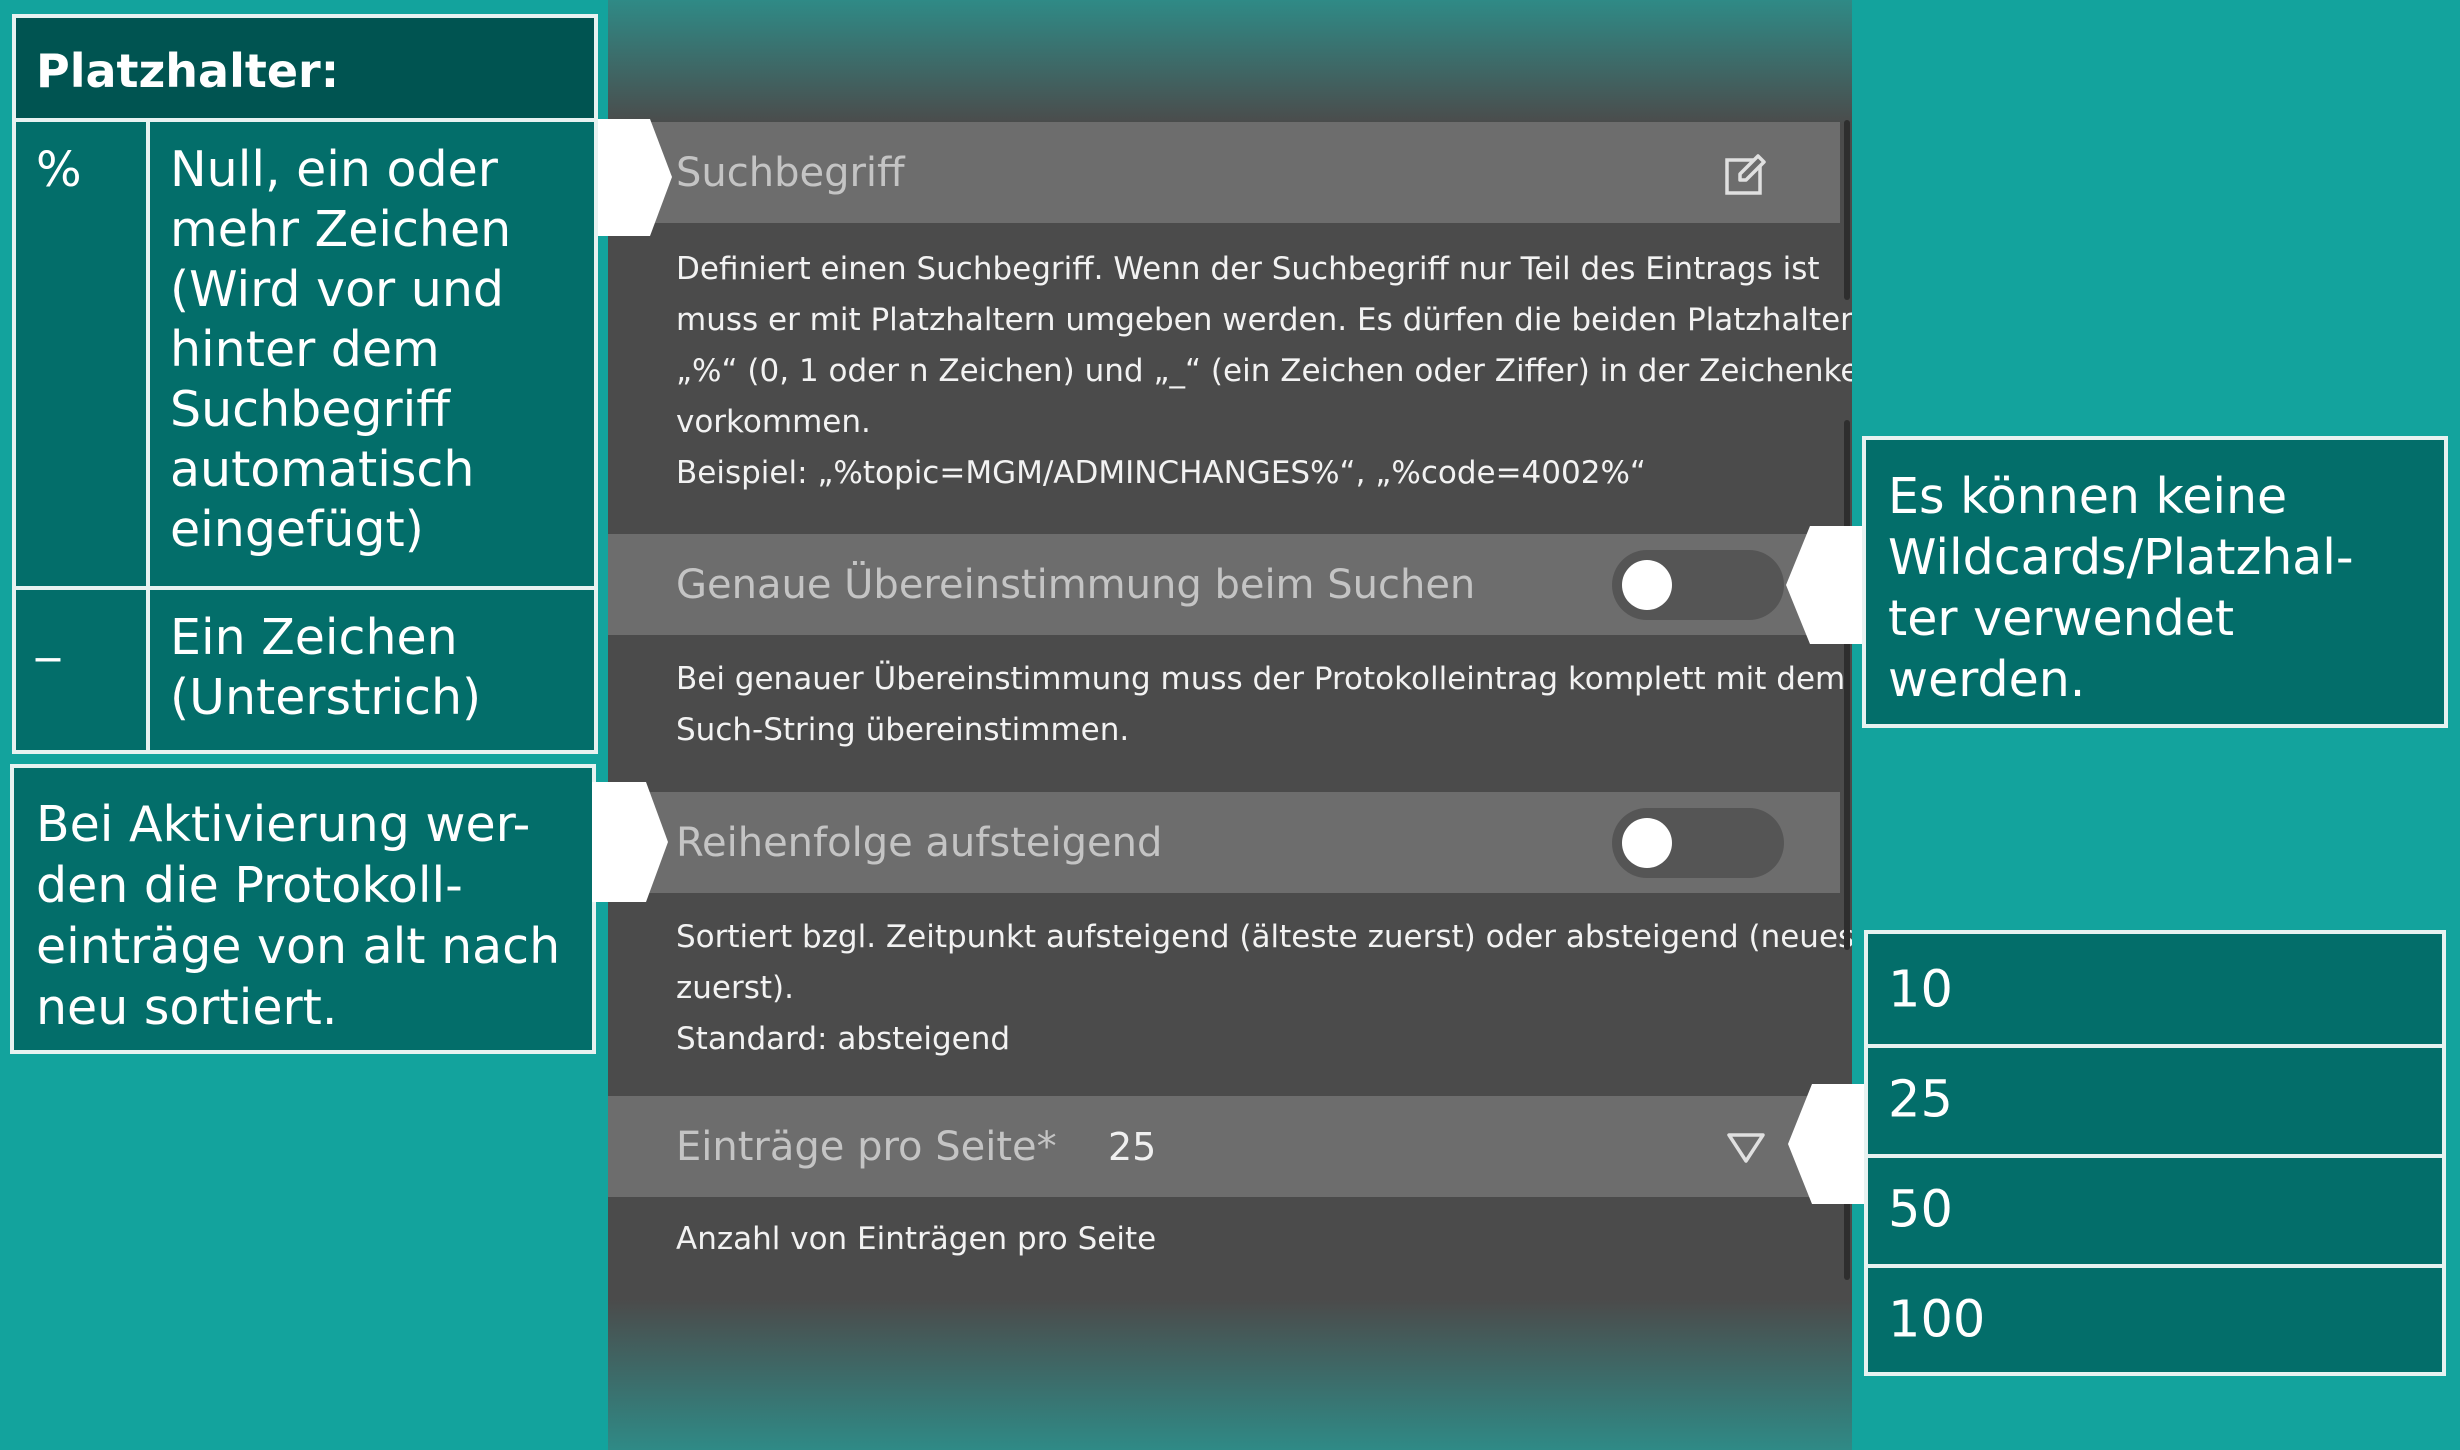 This screenshot has height=1450, width=2460. I want to click on description-line: (Wird vor und, so click(337, 289).